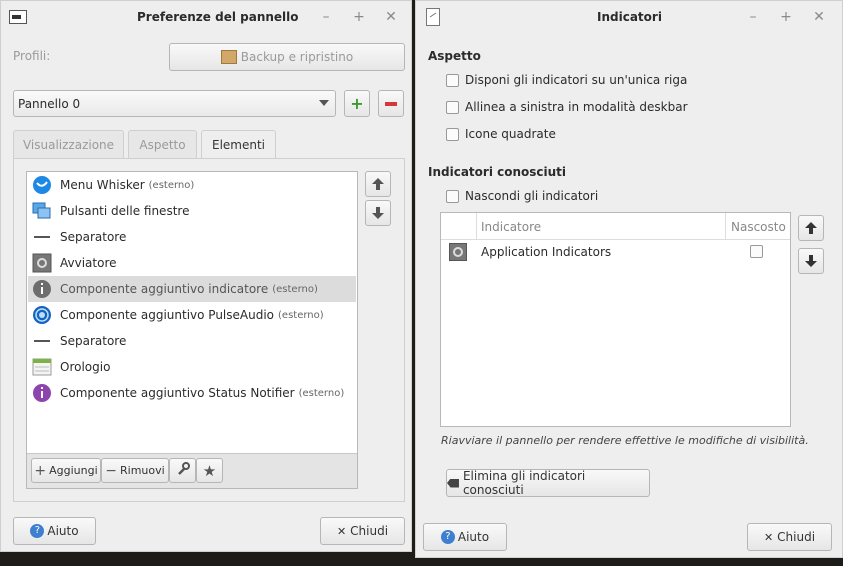 This screenshot has height=566, width=843. I want to click on option-single-row: Disponi gli indicatori su un'unica riga, so click(566, 80).